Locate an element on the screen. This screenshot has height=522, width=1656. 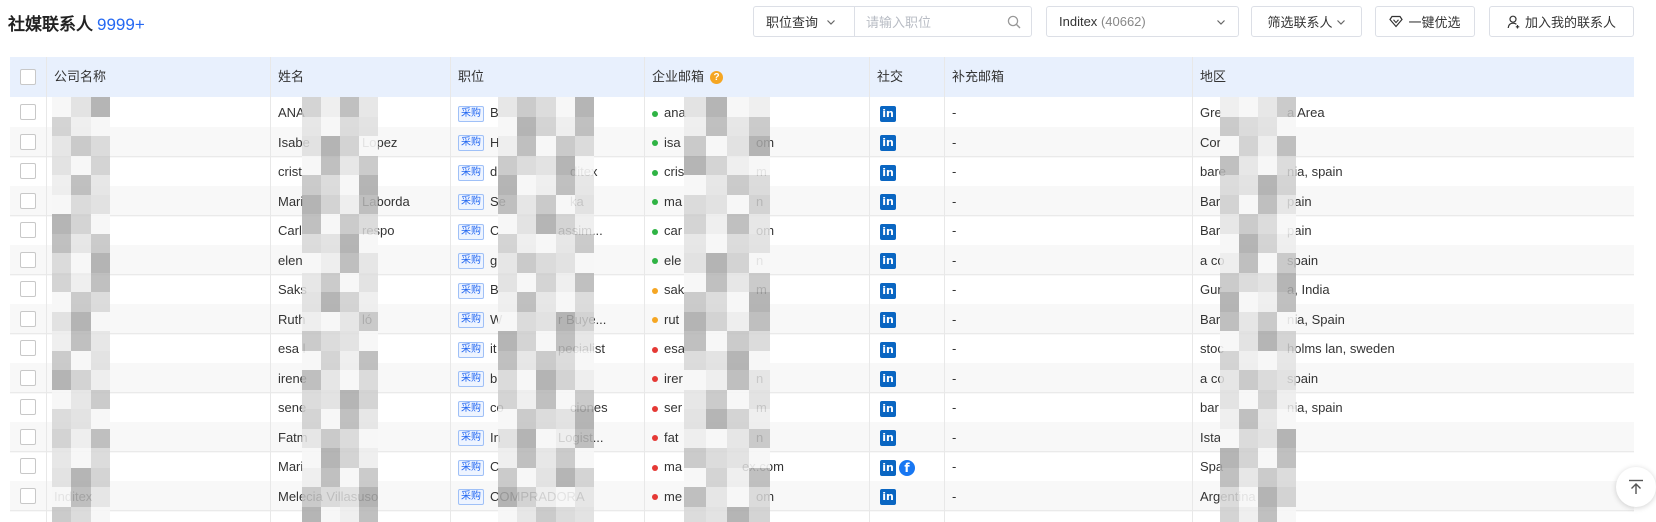
table-row: Carlrespo采购Cassim...caromin-Barpain is located at coordinates (822, 230).